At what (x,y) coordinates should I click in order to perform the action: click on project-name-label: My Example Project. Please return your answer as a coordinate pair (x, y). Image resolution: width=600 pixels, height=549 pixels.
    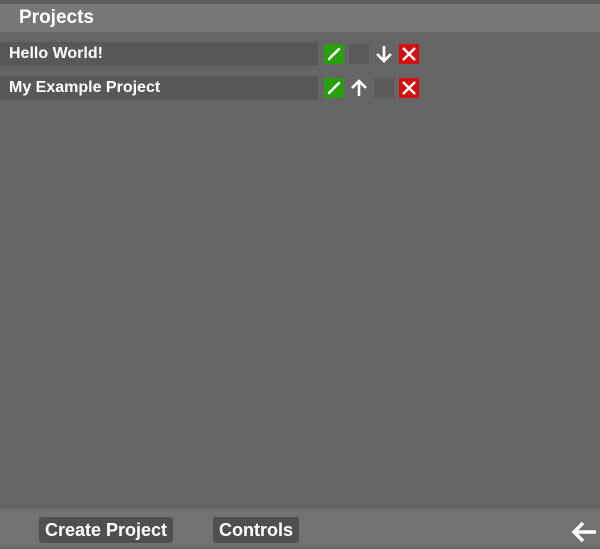
    Looking at the image, I should click on (85, 87).